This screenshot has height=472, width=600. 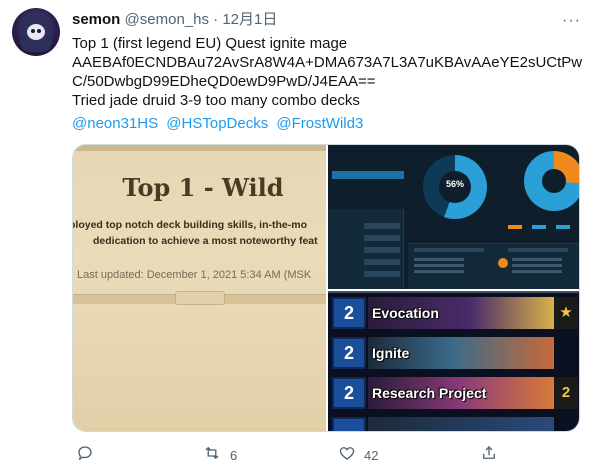 I want to click on avatar-eye-left, so click(x=33, y=31).